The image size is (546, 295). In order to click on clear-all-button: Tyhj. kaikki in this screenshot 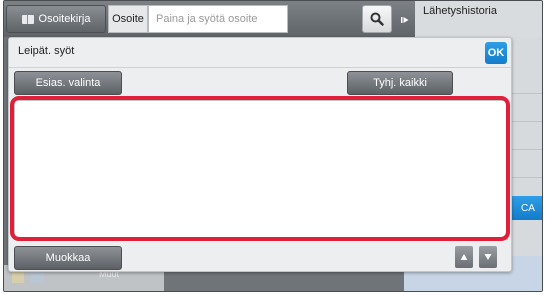, I will do `click(400, 83)`.